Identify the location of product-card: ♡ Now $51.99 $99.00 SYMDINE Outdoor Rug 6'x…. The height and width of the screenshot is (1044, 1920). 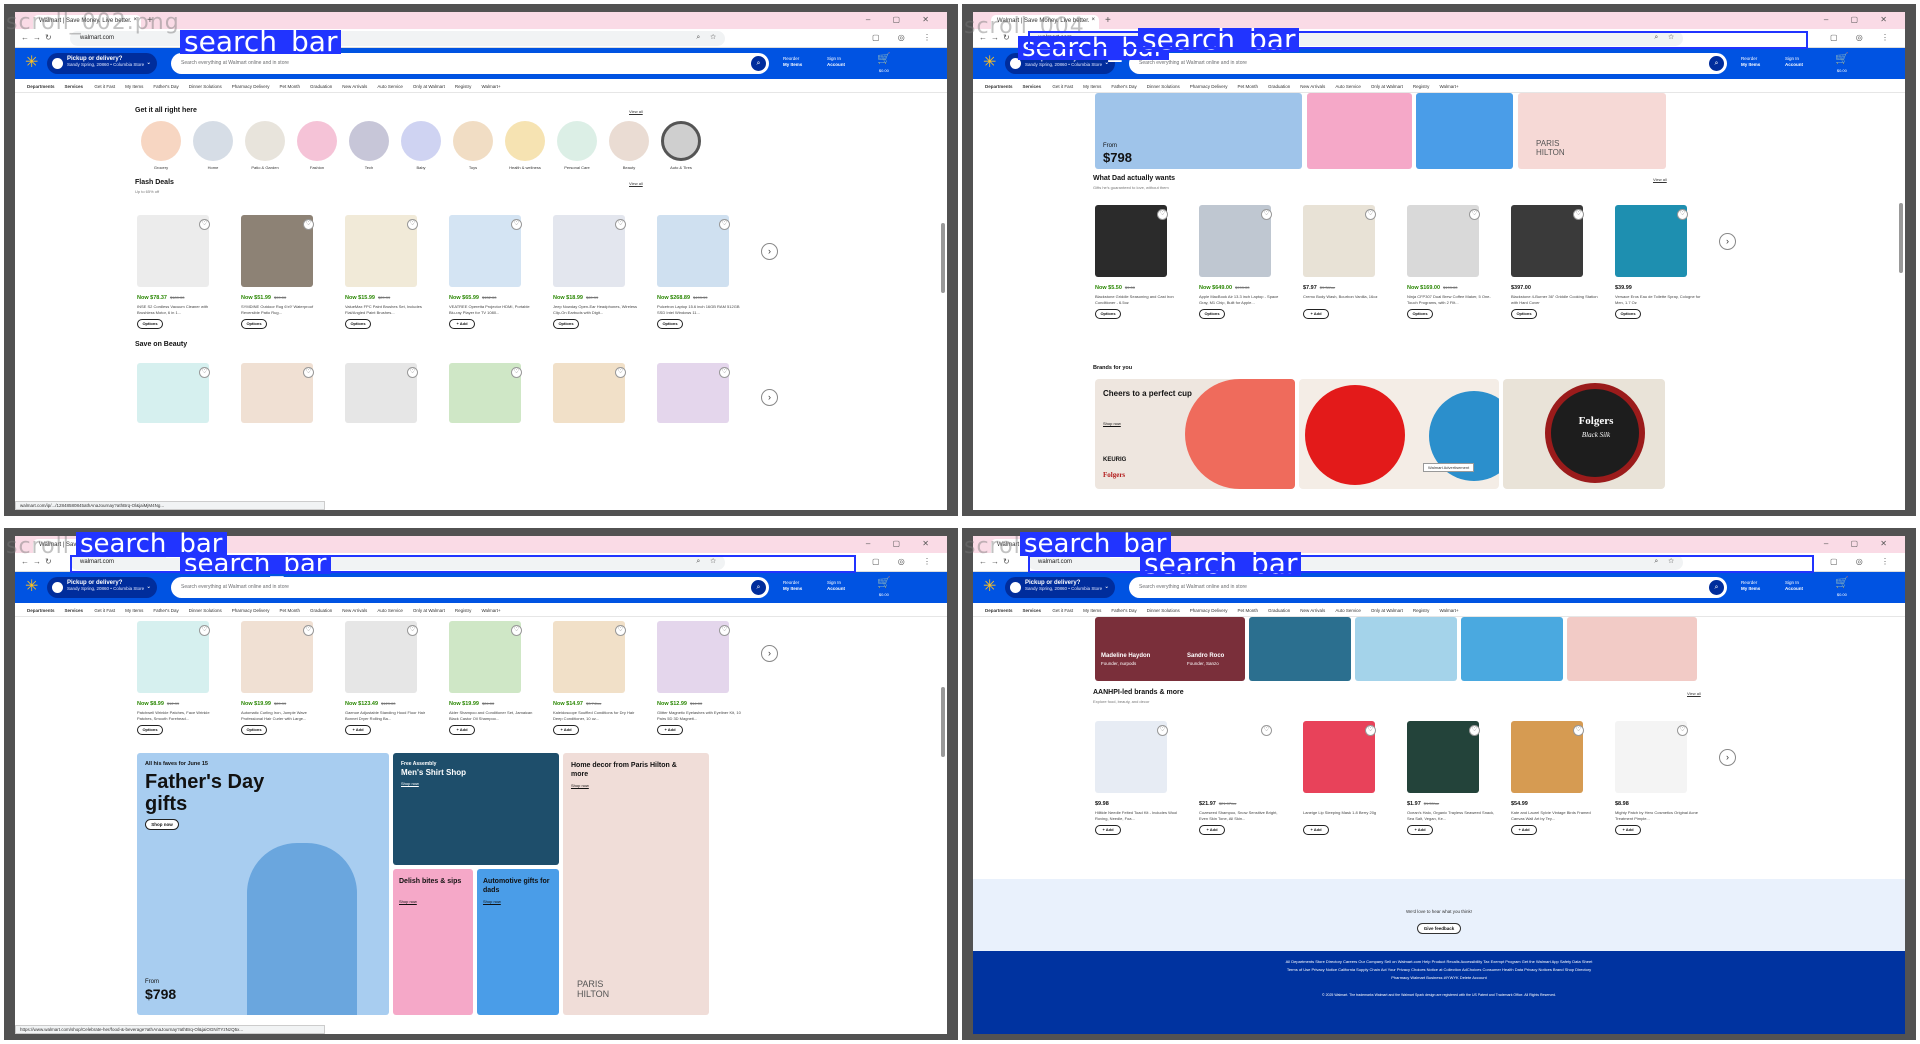
(285, 280).